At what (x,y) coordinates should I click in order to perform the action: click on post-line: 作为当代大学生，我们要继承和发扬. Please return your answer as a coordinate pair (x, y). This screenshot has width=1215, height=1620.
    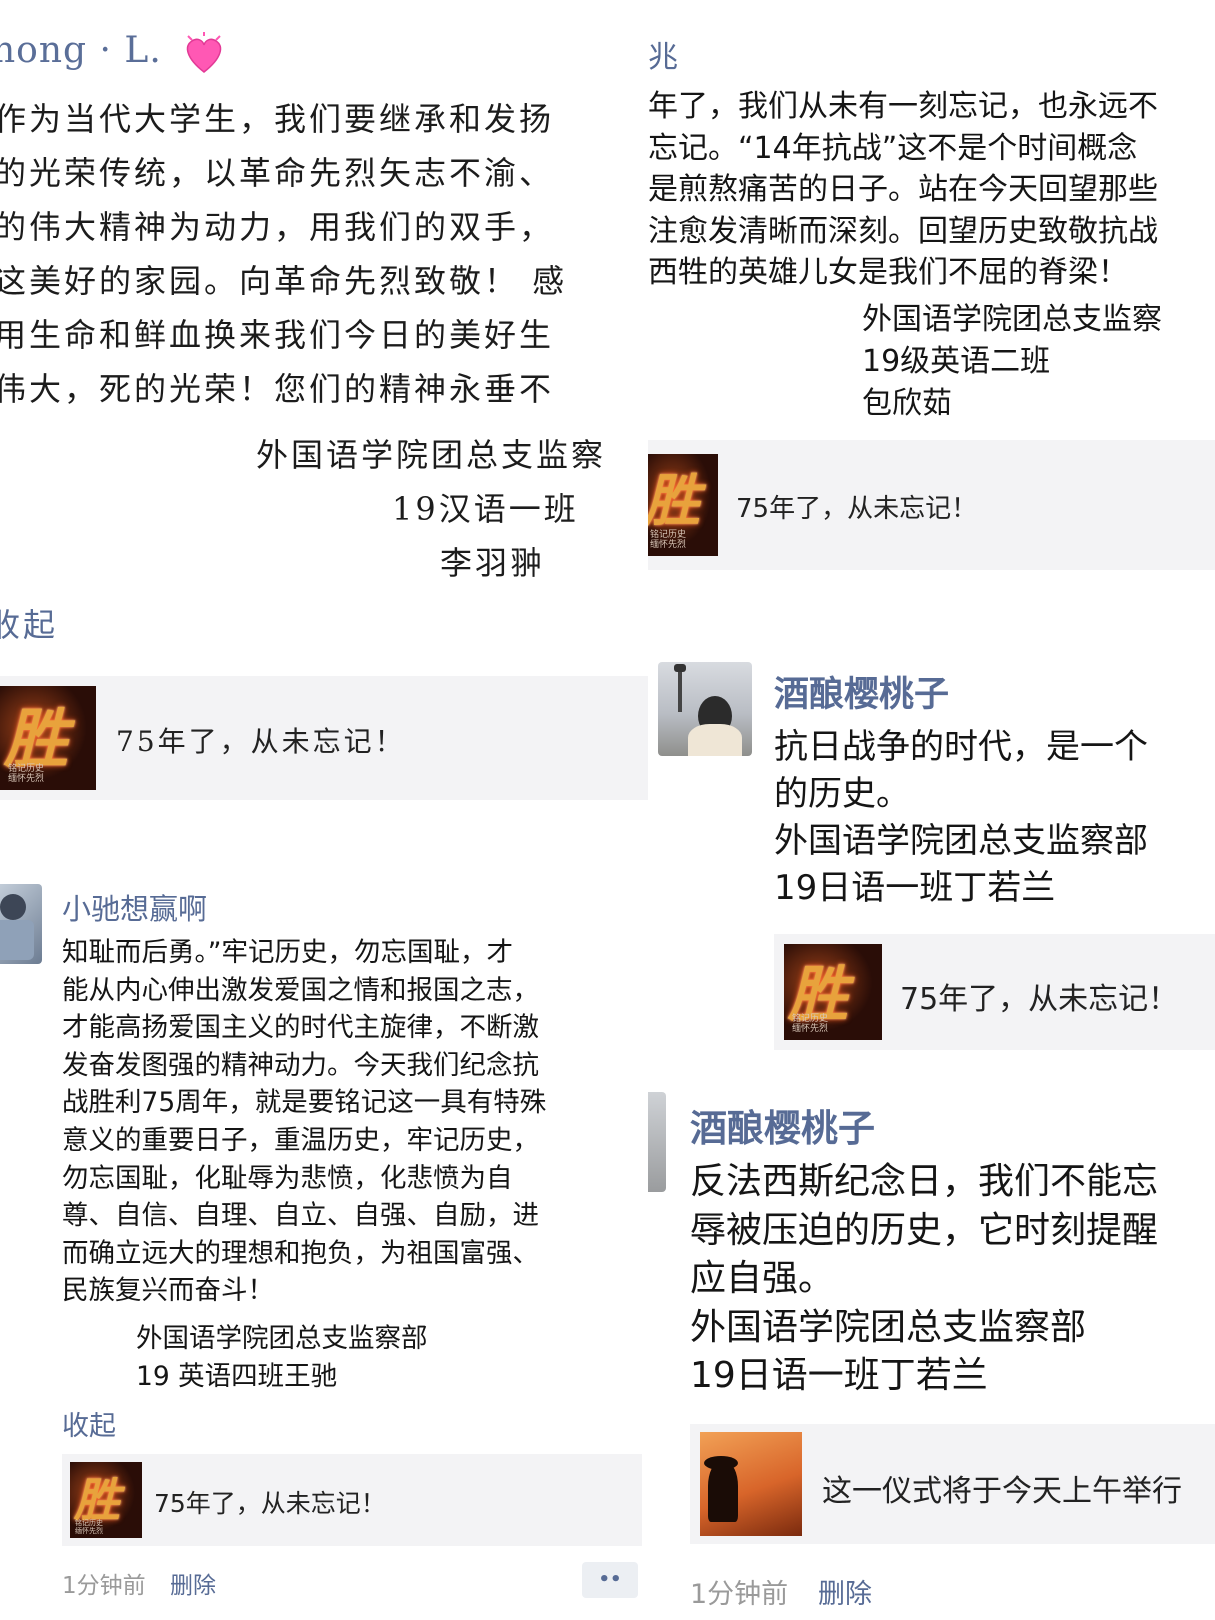
    Looking at the image, I should click on (277, 119).